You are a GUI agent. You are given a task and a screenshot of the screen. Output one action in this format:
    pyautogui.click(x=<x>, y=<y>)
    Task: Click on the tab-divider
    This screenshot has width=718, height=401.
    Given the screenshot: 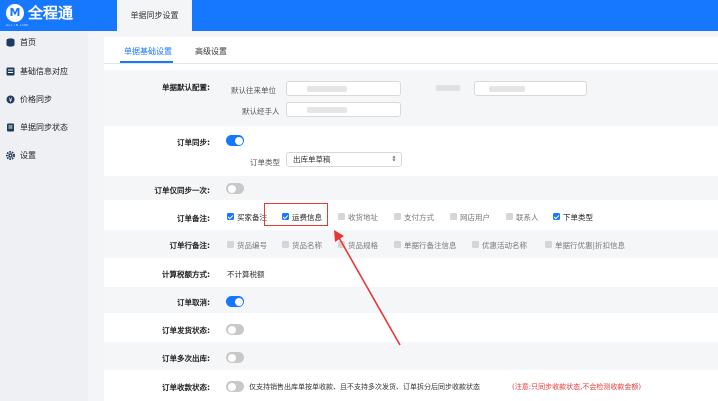 What is the action you would take?
    pyautogui.click(x=411, y=63)
    